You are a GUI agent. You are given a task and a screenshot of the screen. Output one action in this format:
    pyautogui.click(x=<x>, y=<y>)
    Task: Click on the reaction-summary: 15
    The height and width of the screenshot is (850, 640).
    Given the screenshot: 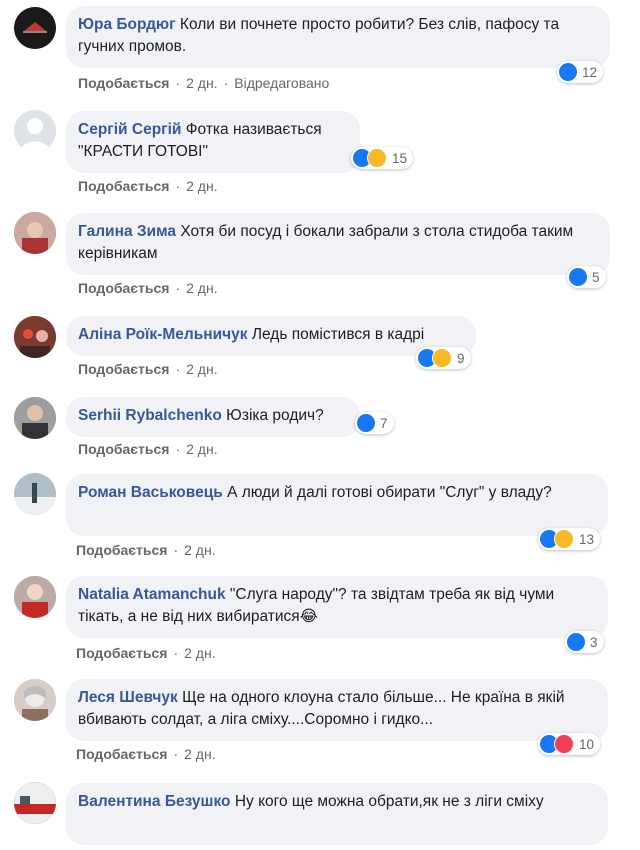 What is the action you would take?
    pyautogui.click(x=382, y=158)
    